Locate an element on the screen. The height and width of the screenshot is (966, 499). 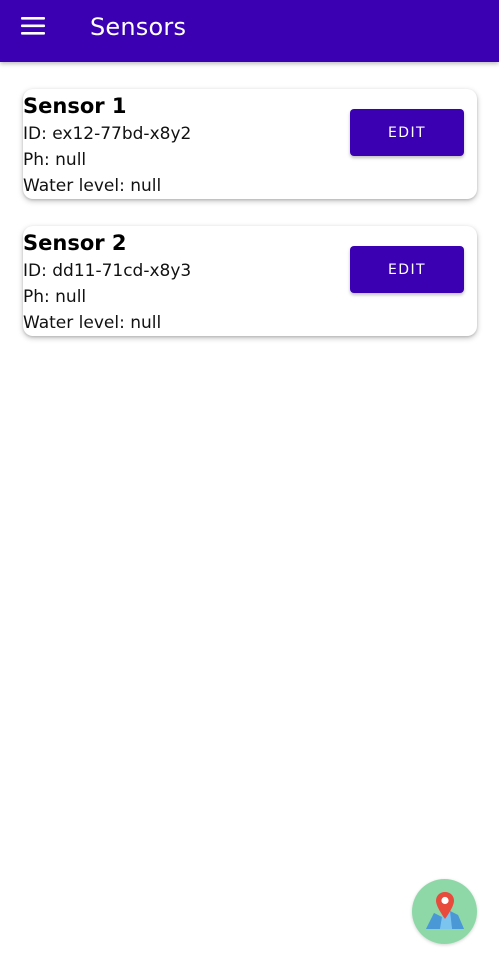
sensor-name: Sensor 1 is located at coordinates (75, 106).